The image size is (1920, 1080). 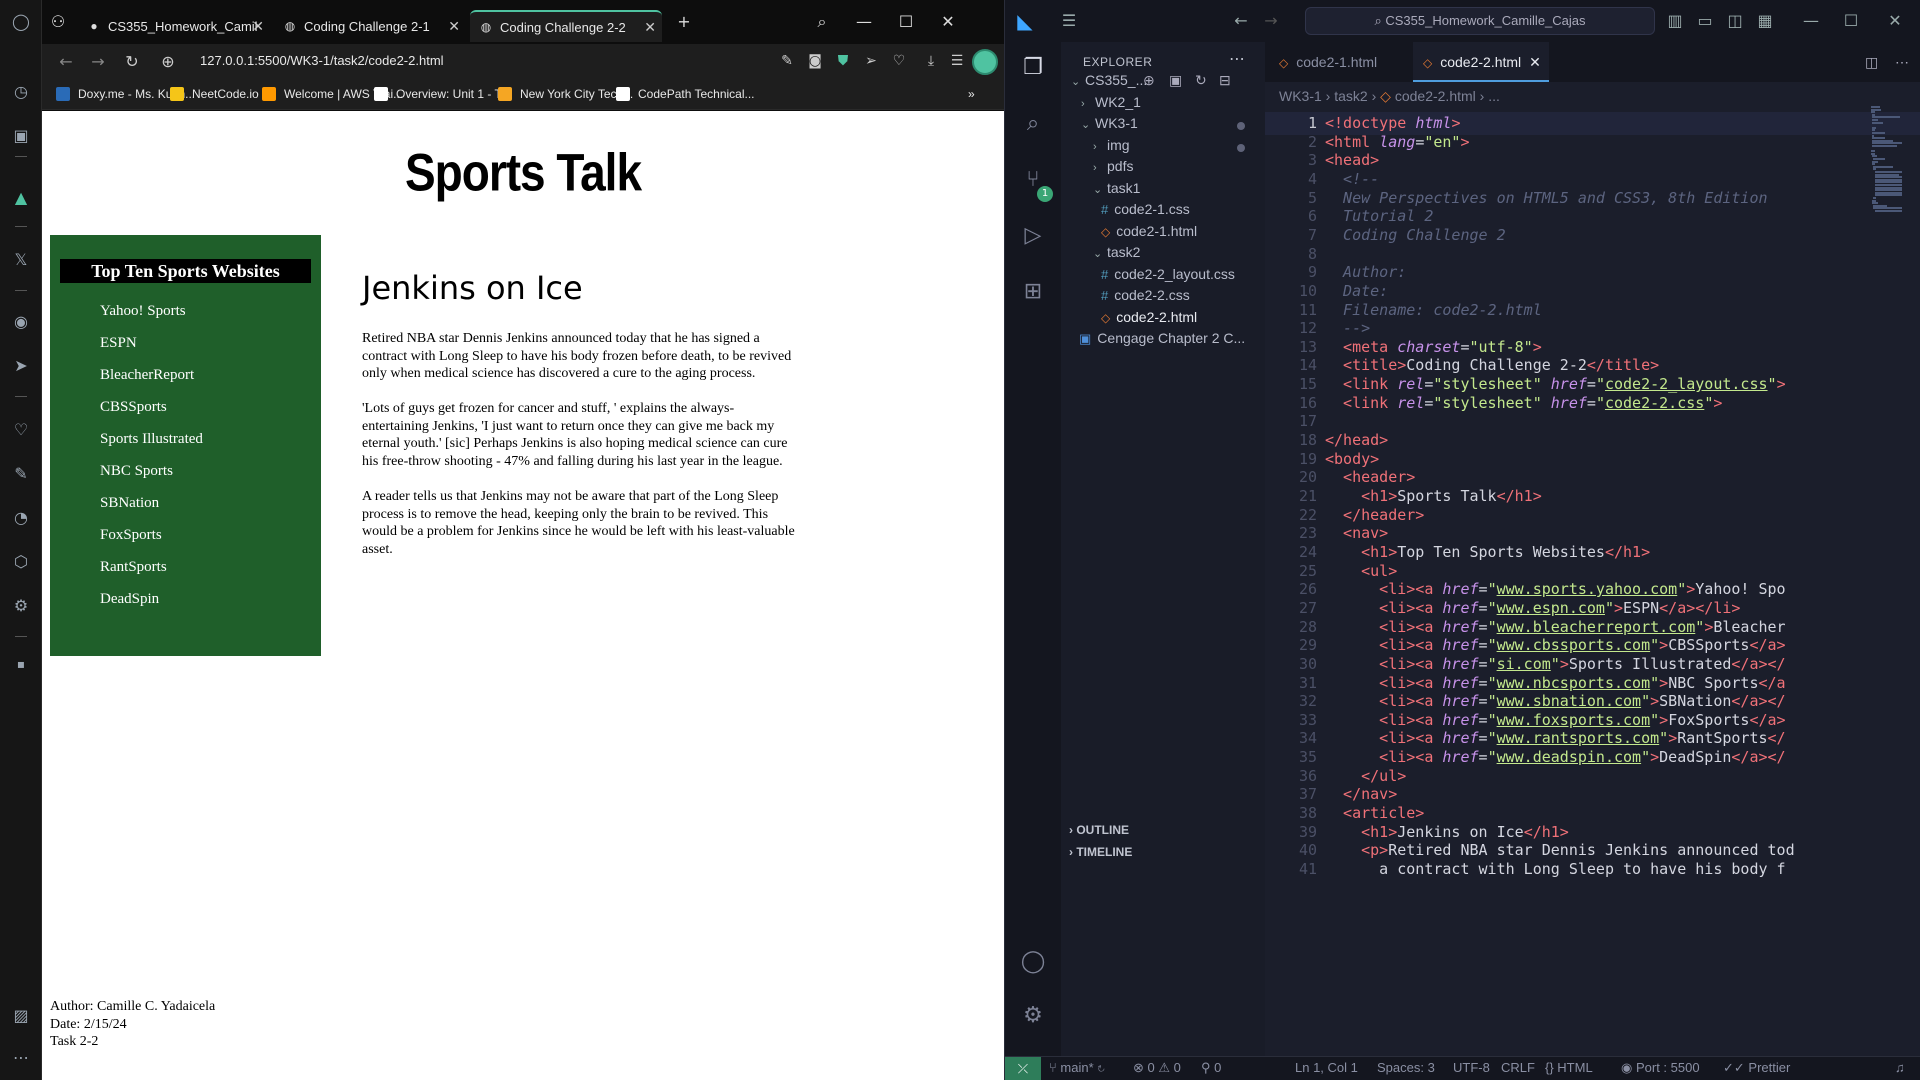 What do you see at coordinates (815, 61) in the screenshot?
I see `camera-icon: ◙` at bounding box center [815, 61].